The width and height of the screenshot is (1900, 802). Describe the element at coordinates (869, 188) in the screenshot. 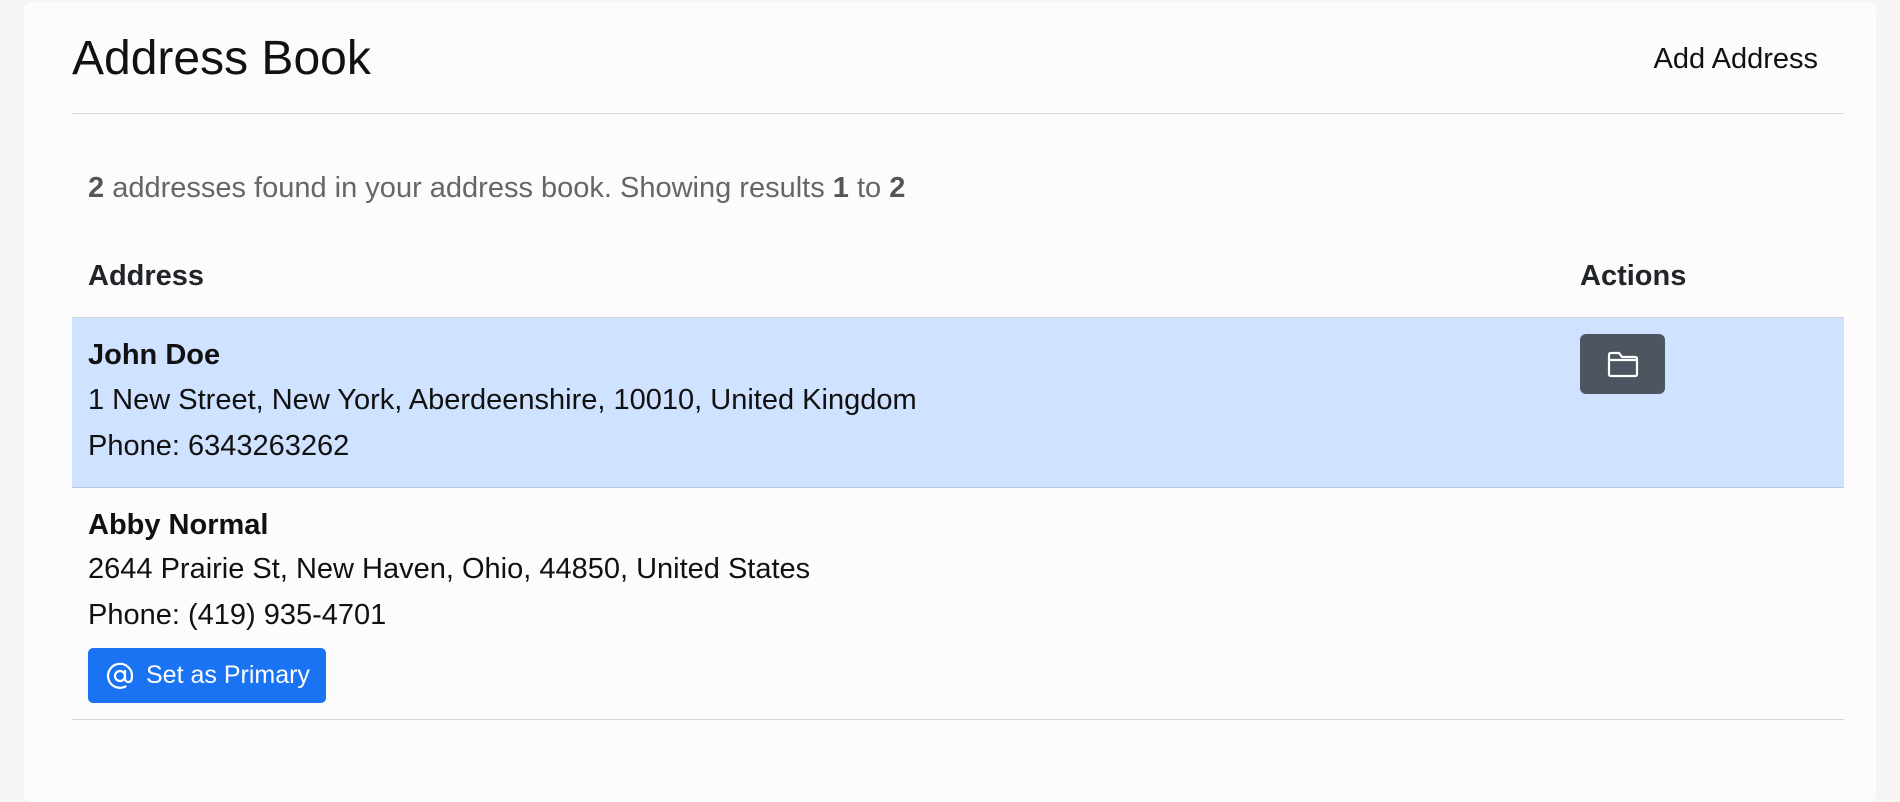

I see `summary-to-word: to` at that location.